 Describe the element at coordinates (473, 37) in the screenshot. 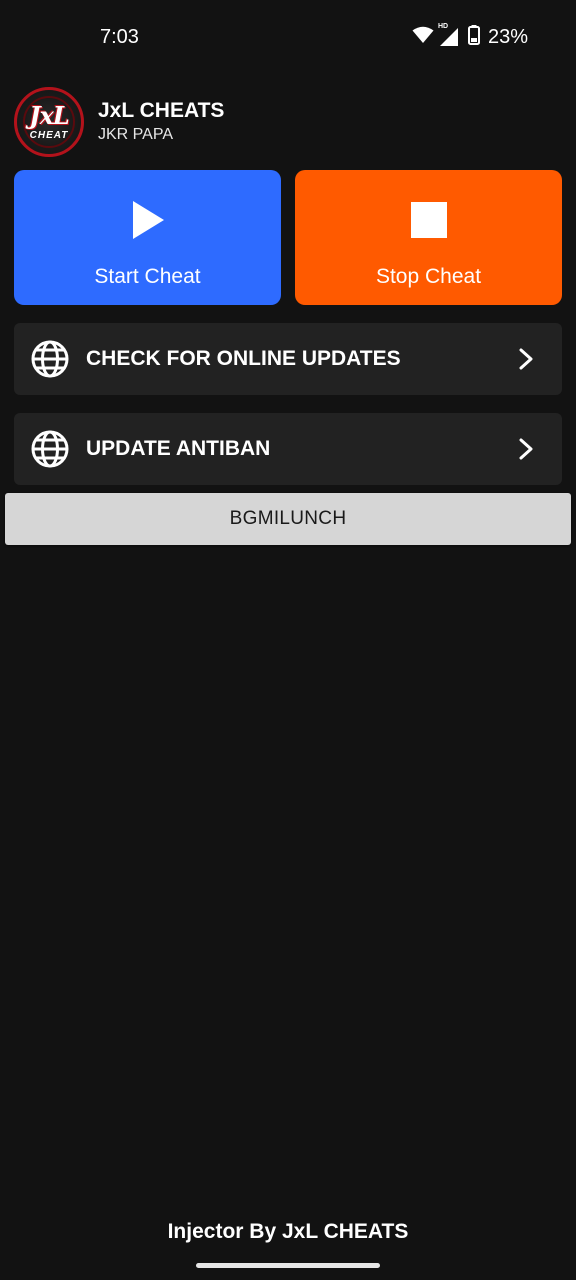

I see `battery-icon` at that location.